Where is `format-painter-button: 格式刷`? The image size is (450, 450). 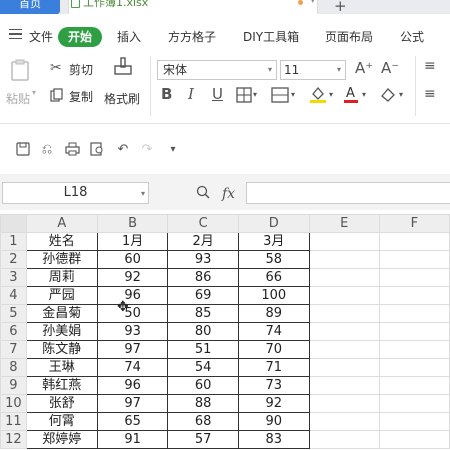 format-painter-button: 格式刷 is located at coordinates (122, 98).